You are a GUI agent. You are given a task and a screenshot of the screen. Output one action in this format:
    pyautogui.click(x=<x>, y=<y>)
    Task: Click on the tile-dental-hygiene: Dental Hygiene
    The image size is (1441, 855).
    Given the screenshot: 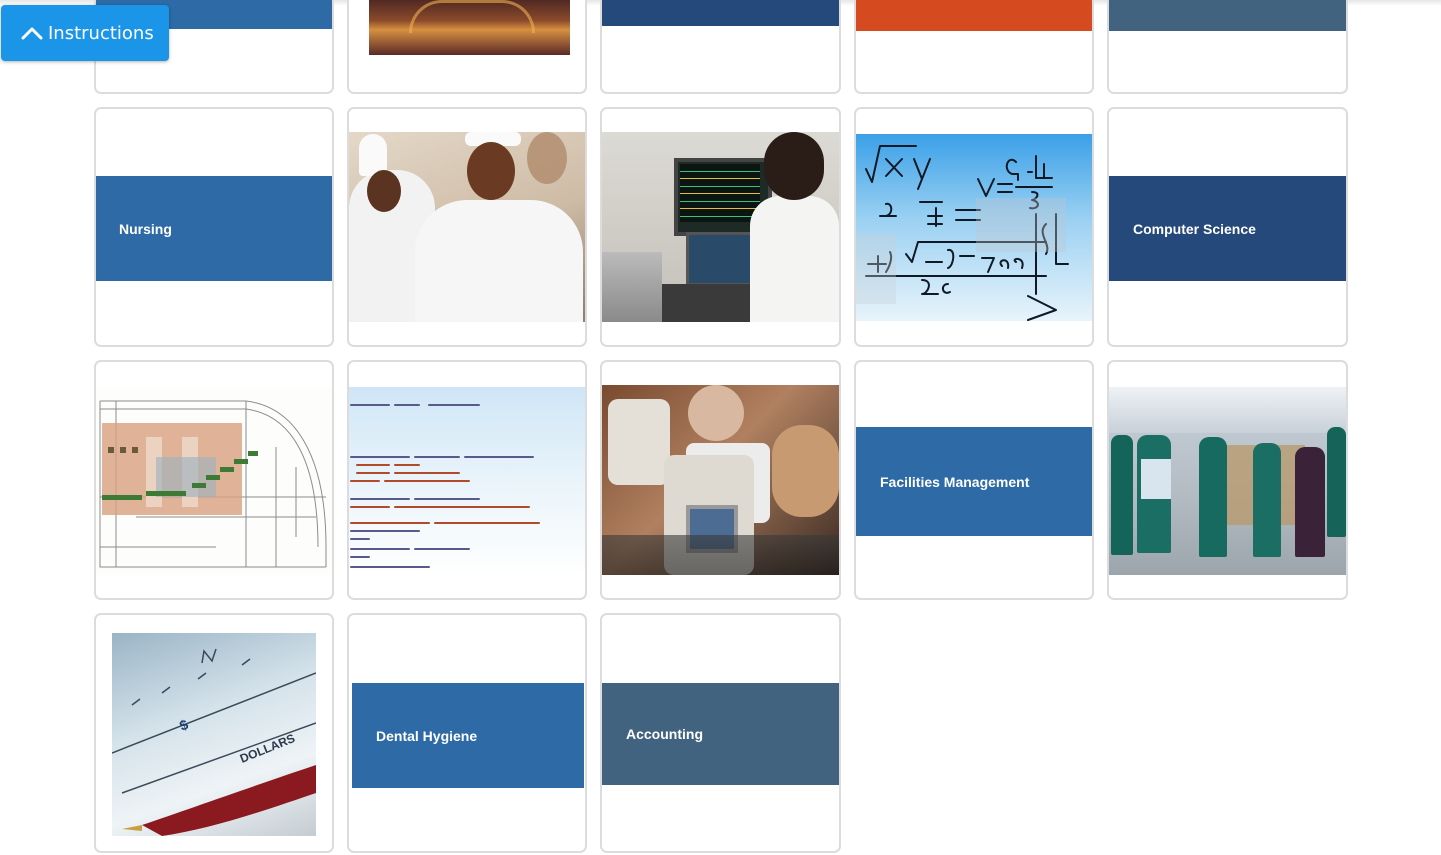 What is the action you would take?
    pyautogui.click(x=467, y=733)
    